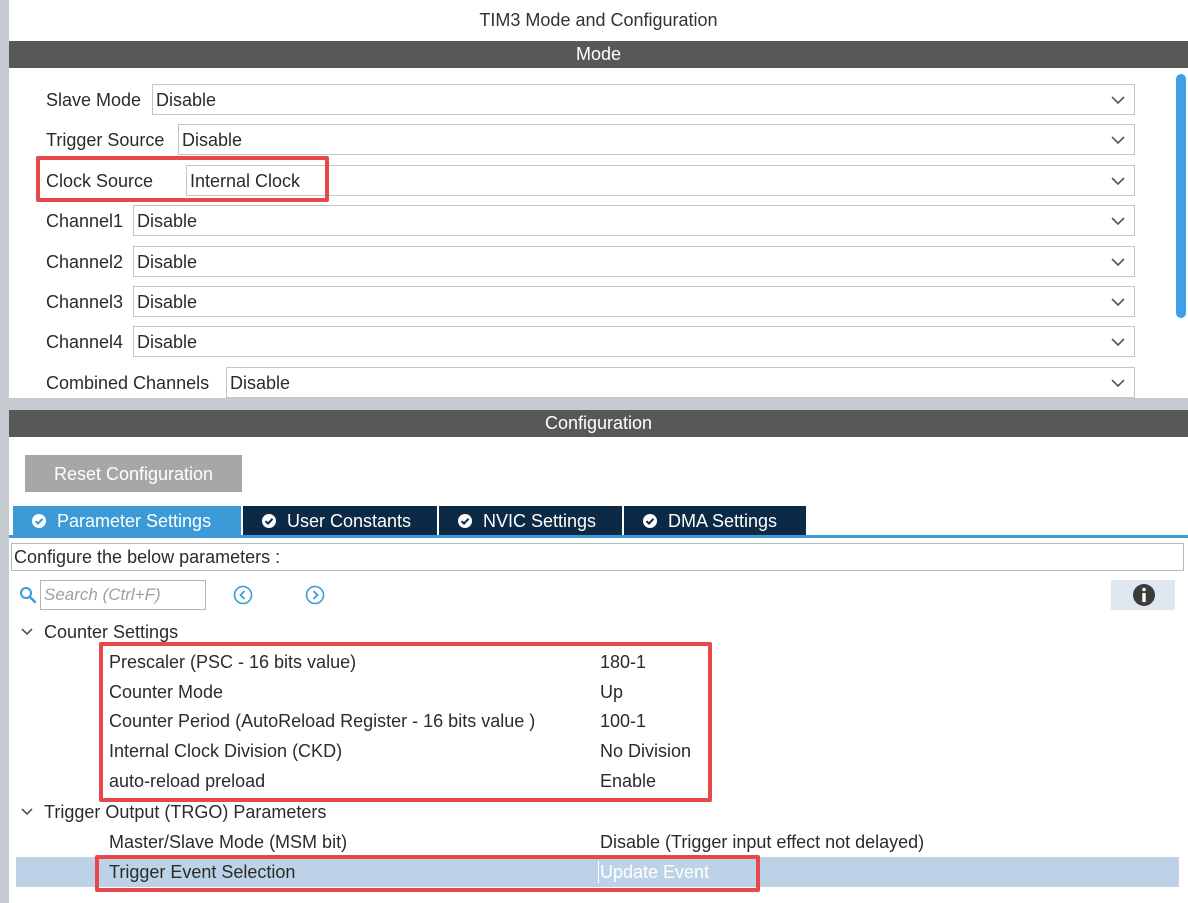  I want to click on counter-settings-label: Counter Settings, so click(111, 632).